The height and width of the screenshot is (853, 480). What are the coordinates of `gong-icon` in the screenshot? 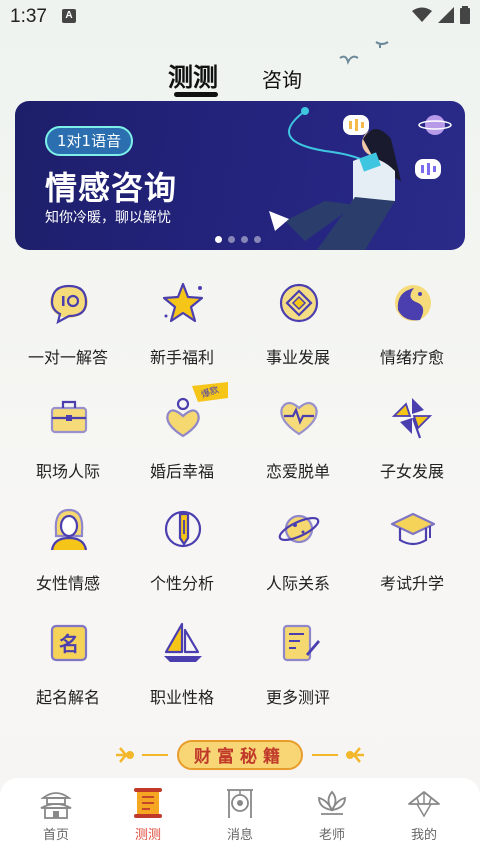 It's located at (240, 803).